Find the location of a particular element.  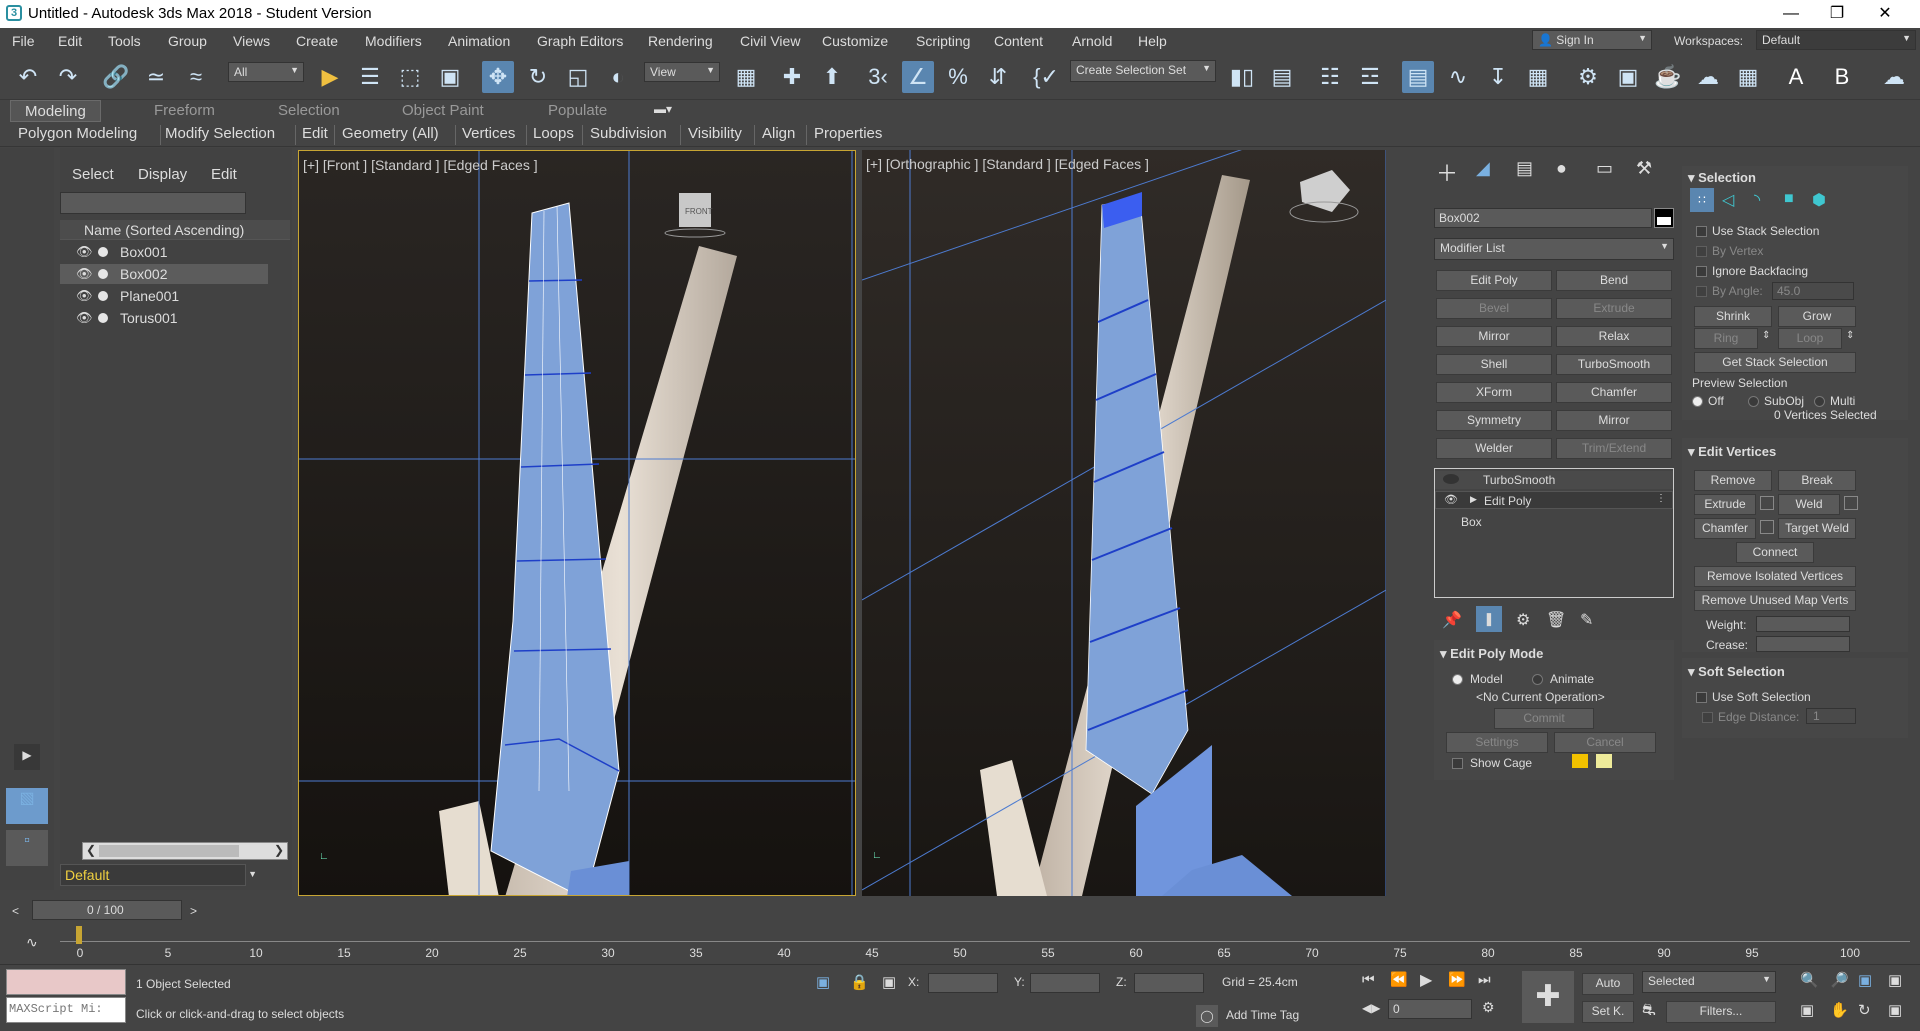

render-production-icon: ☕ is located at coordinates (1668, 77).